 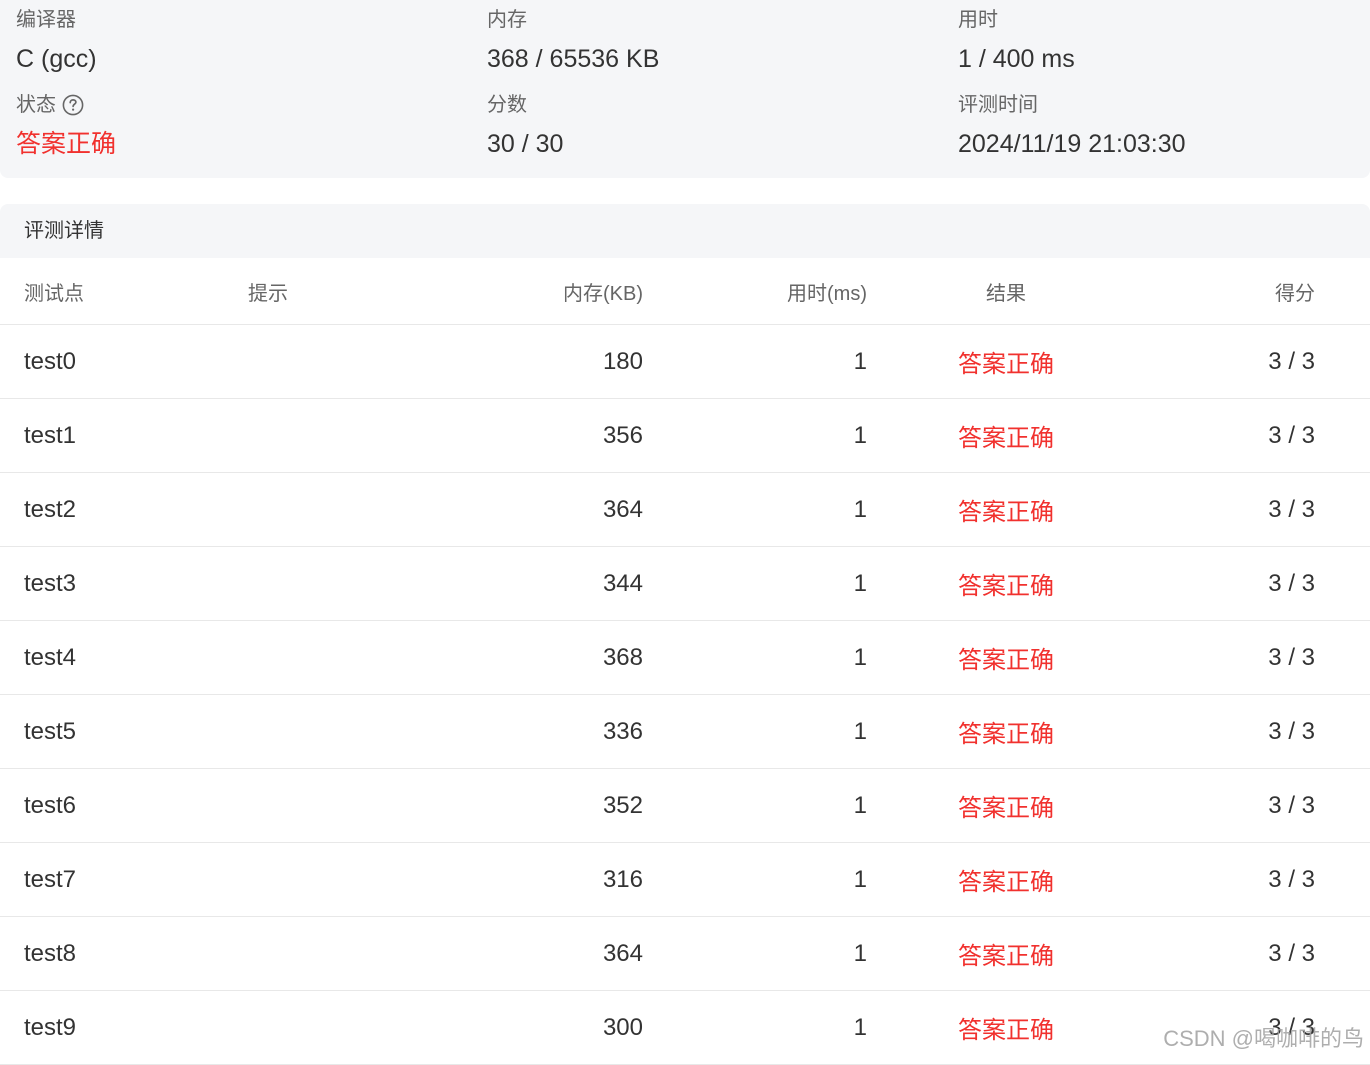 I want to click on status-field: 状态 答案正确, so click(x=66, y=126).